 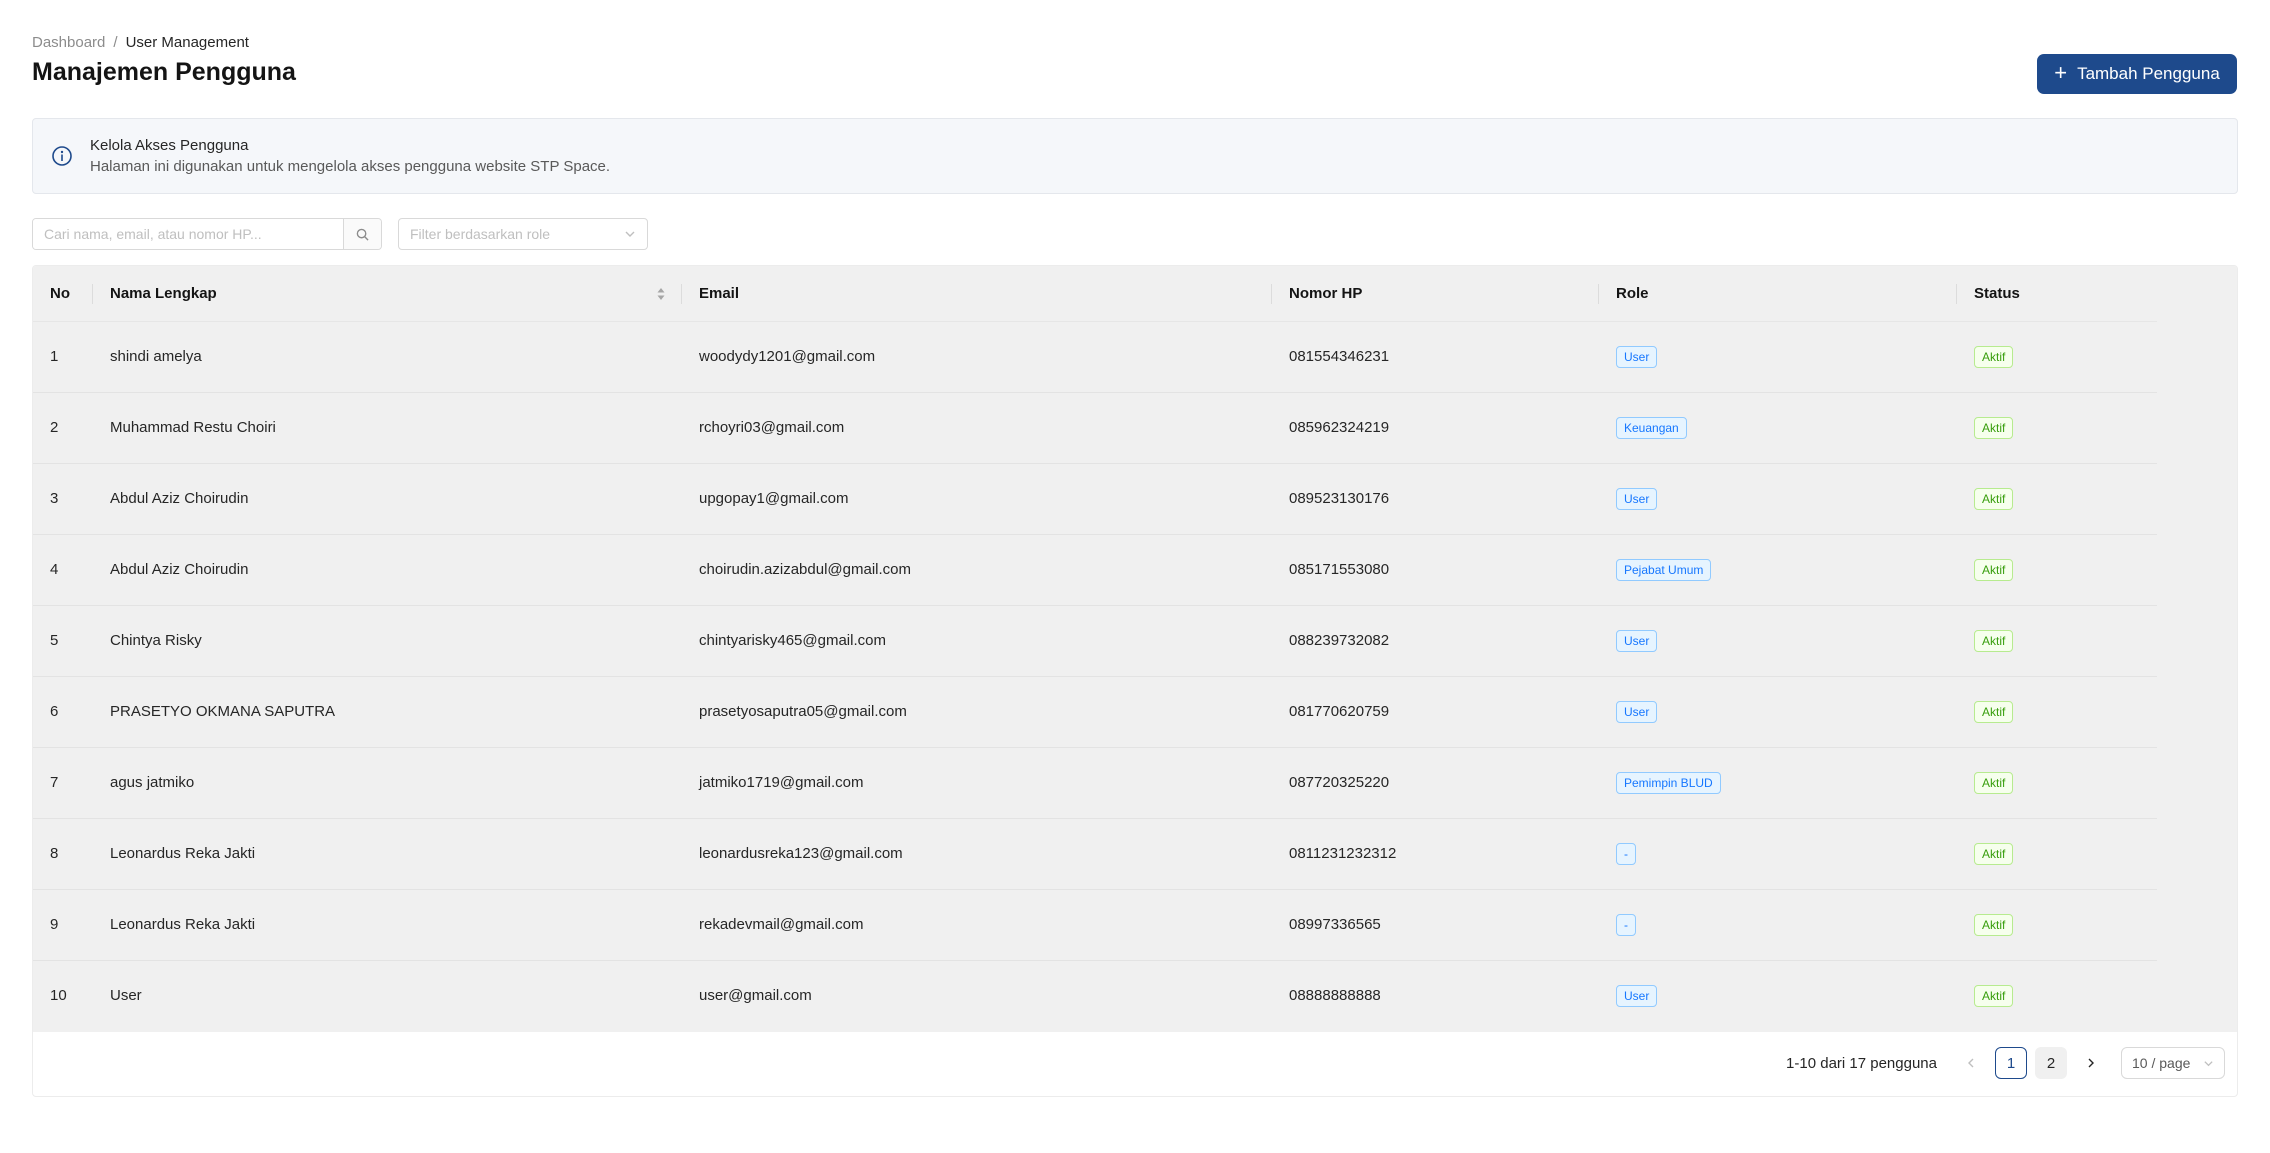 I want to click on cell-name: Chintya Risky, so click(x=387, y=641).